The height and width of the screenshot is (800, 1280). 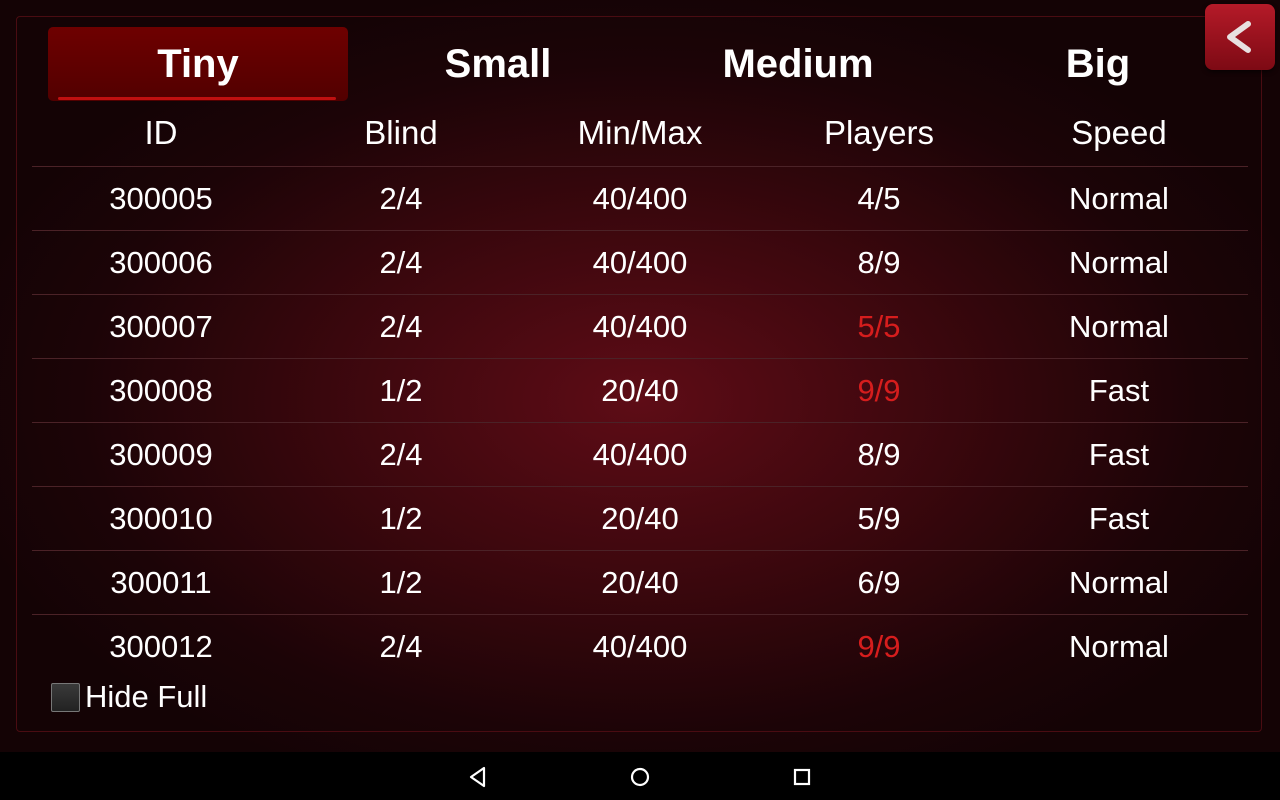 What do you see at coordinates (65, 697) in the screenshot?
I see `hide-full-checkbox` at bounding box center [65, 697].